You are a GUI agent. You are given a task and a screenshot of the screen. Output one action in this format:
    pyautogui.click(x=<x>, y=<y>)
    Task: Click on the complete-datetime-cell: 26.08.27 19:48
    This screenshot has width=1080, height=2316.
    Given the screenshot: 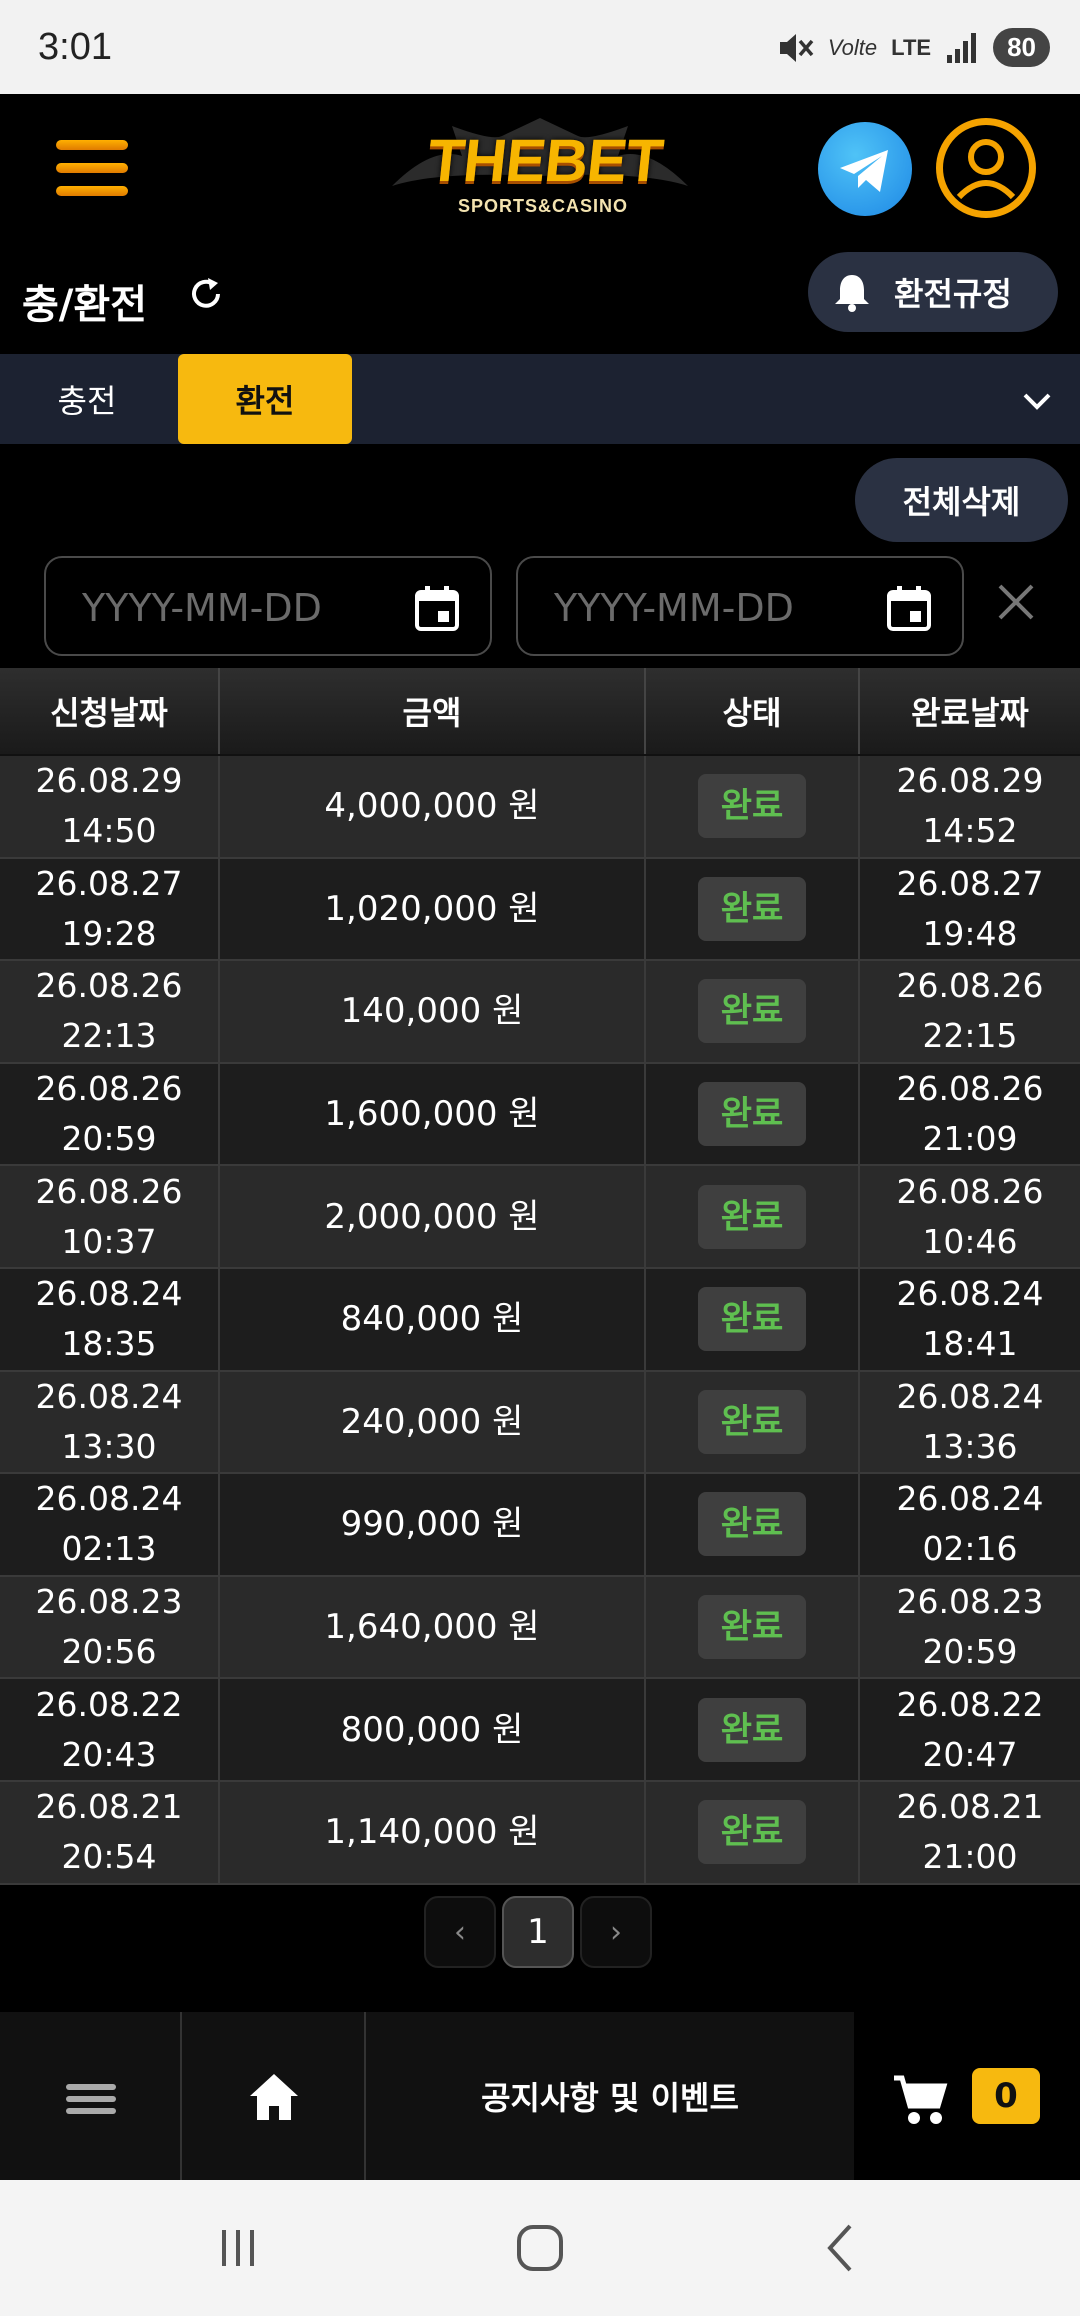 What is the action you would take?
    pyautogui.click(x=970, y=909)
    